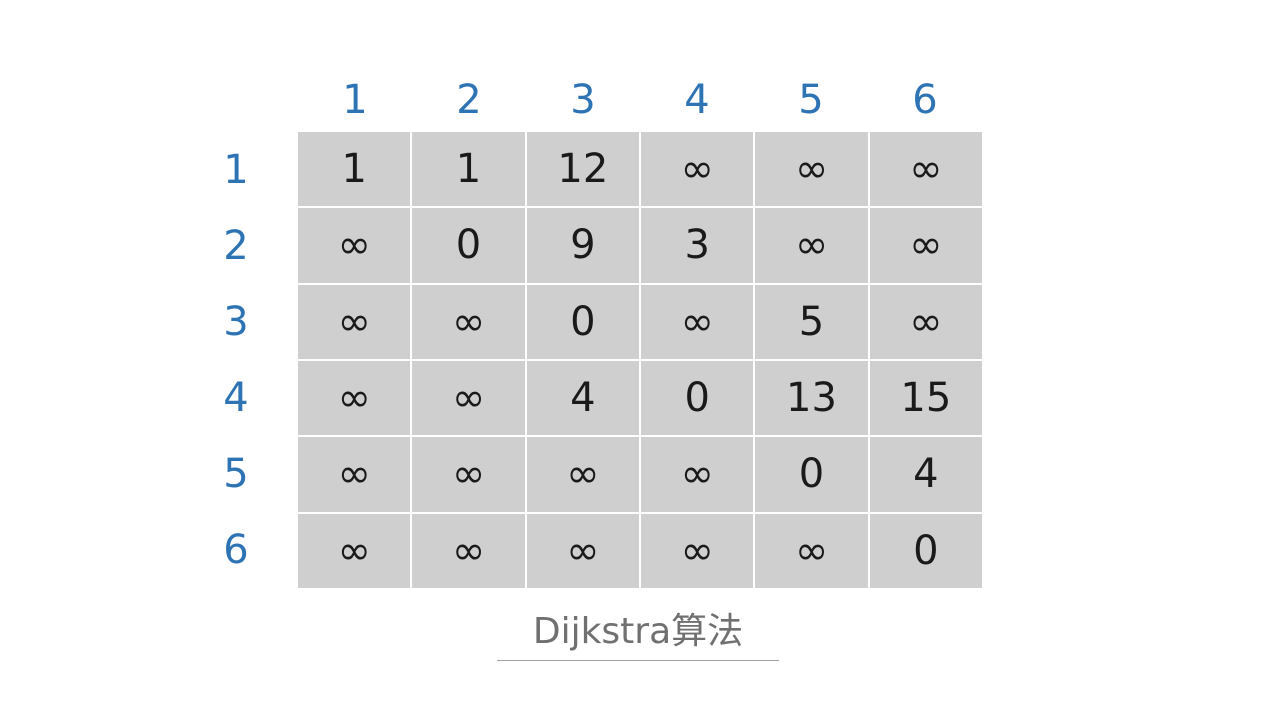 Image resolution: width=1280 pixels, height=720 pixels. I want to click on matrix-cell: 13, so click(811, 398).